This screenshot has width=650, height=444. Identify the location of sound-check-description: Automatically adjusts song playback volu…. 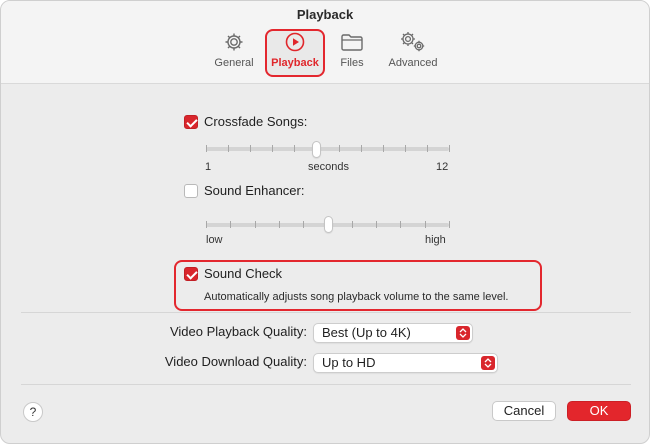
(356, 297).